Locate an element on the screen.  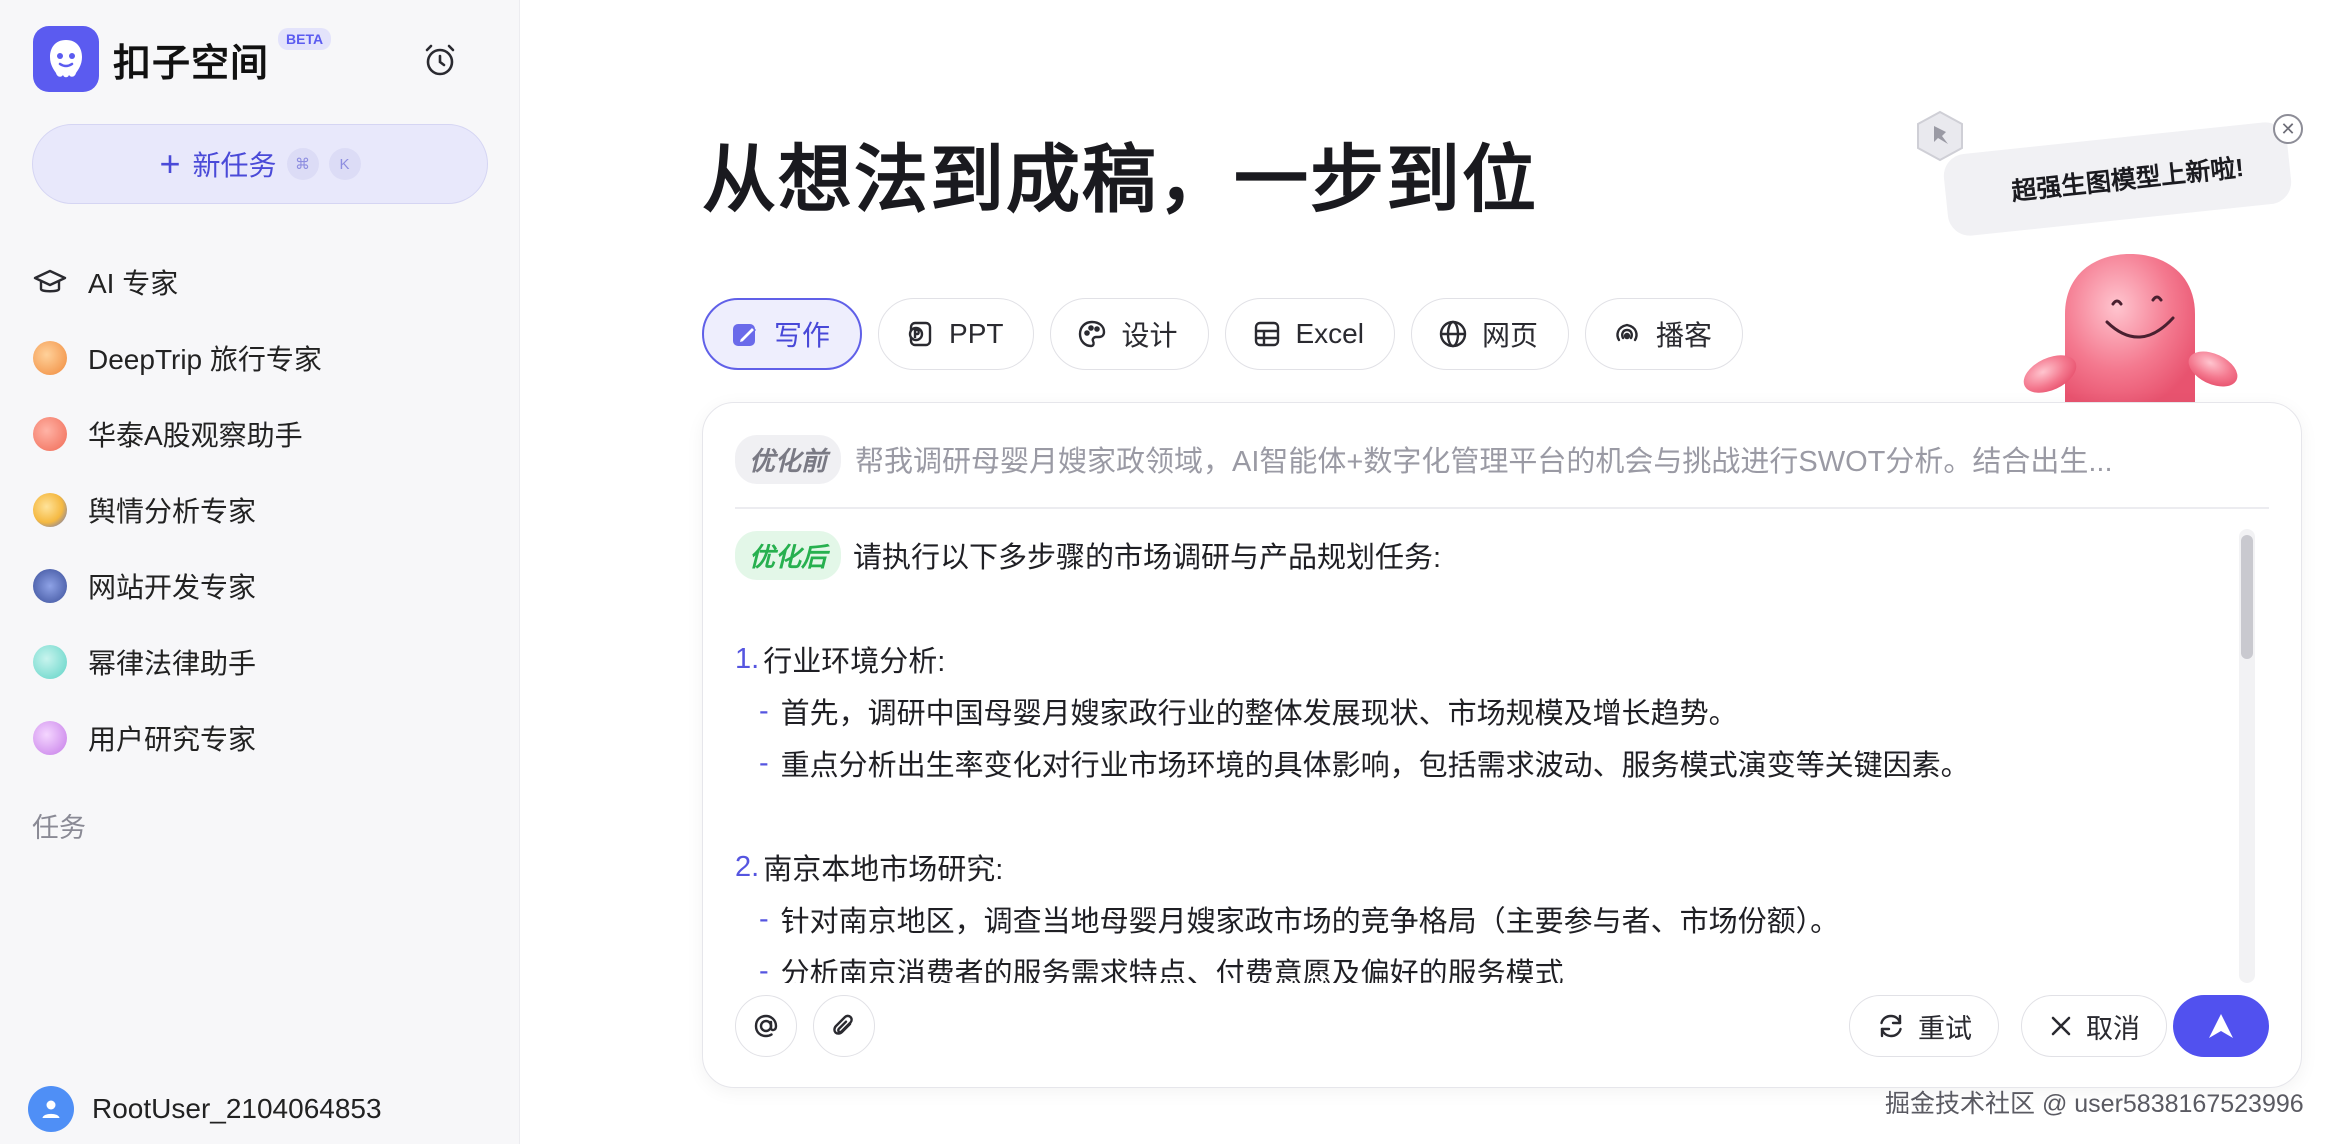
tab-excel: Excel is located at coordinates (1309, 334).